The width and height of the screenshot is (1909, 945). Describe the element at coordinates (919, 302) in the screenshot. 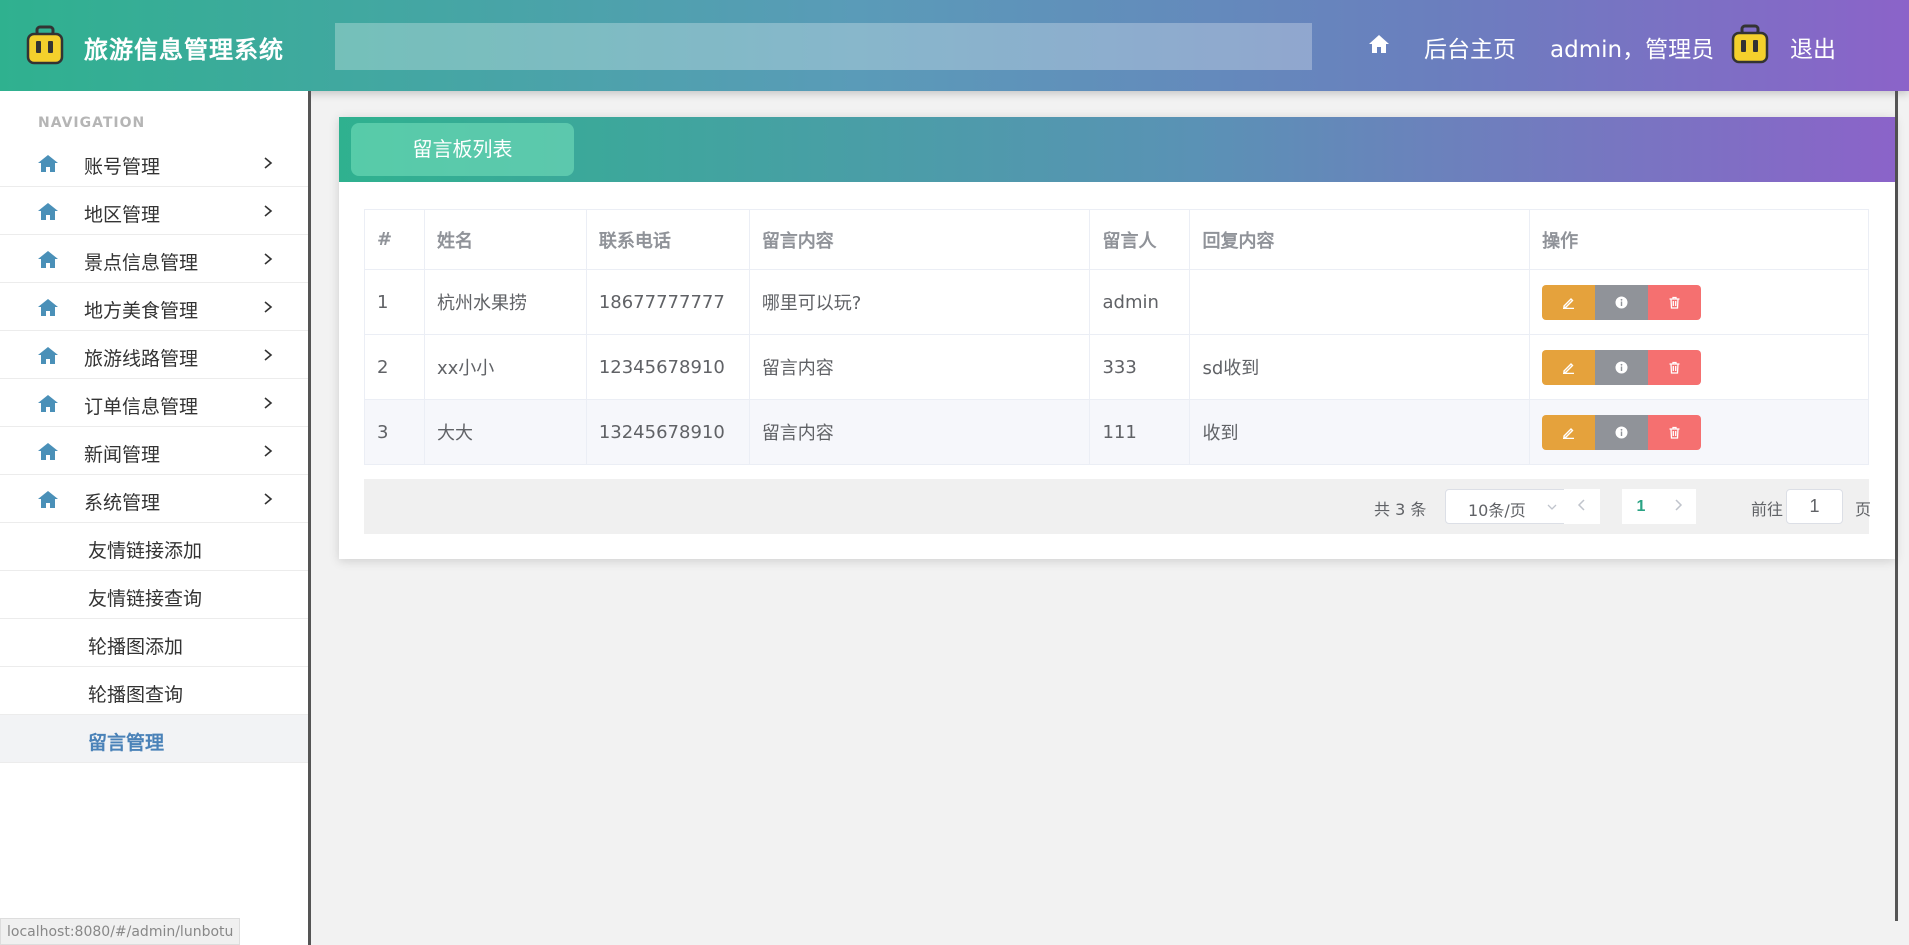

I see `cell-content: 哪里可以玩?` at that location.